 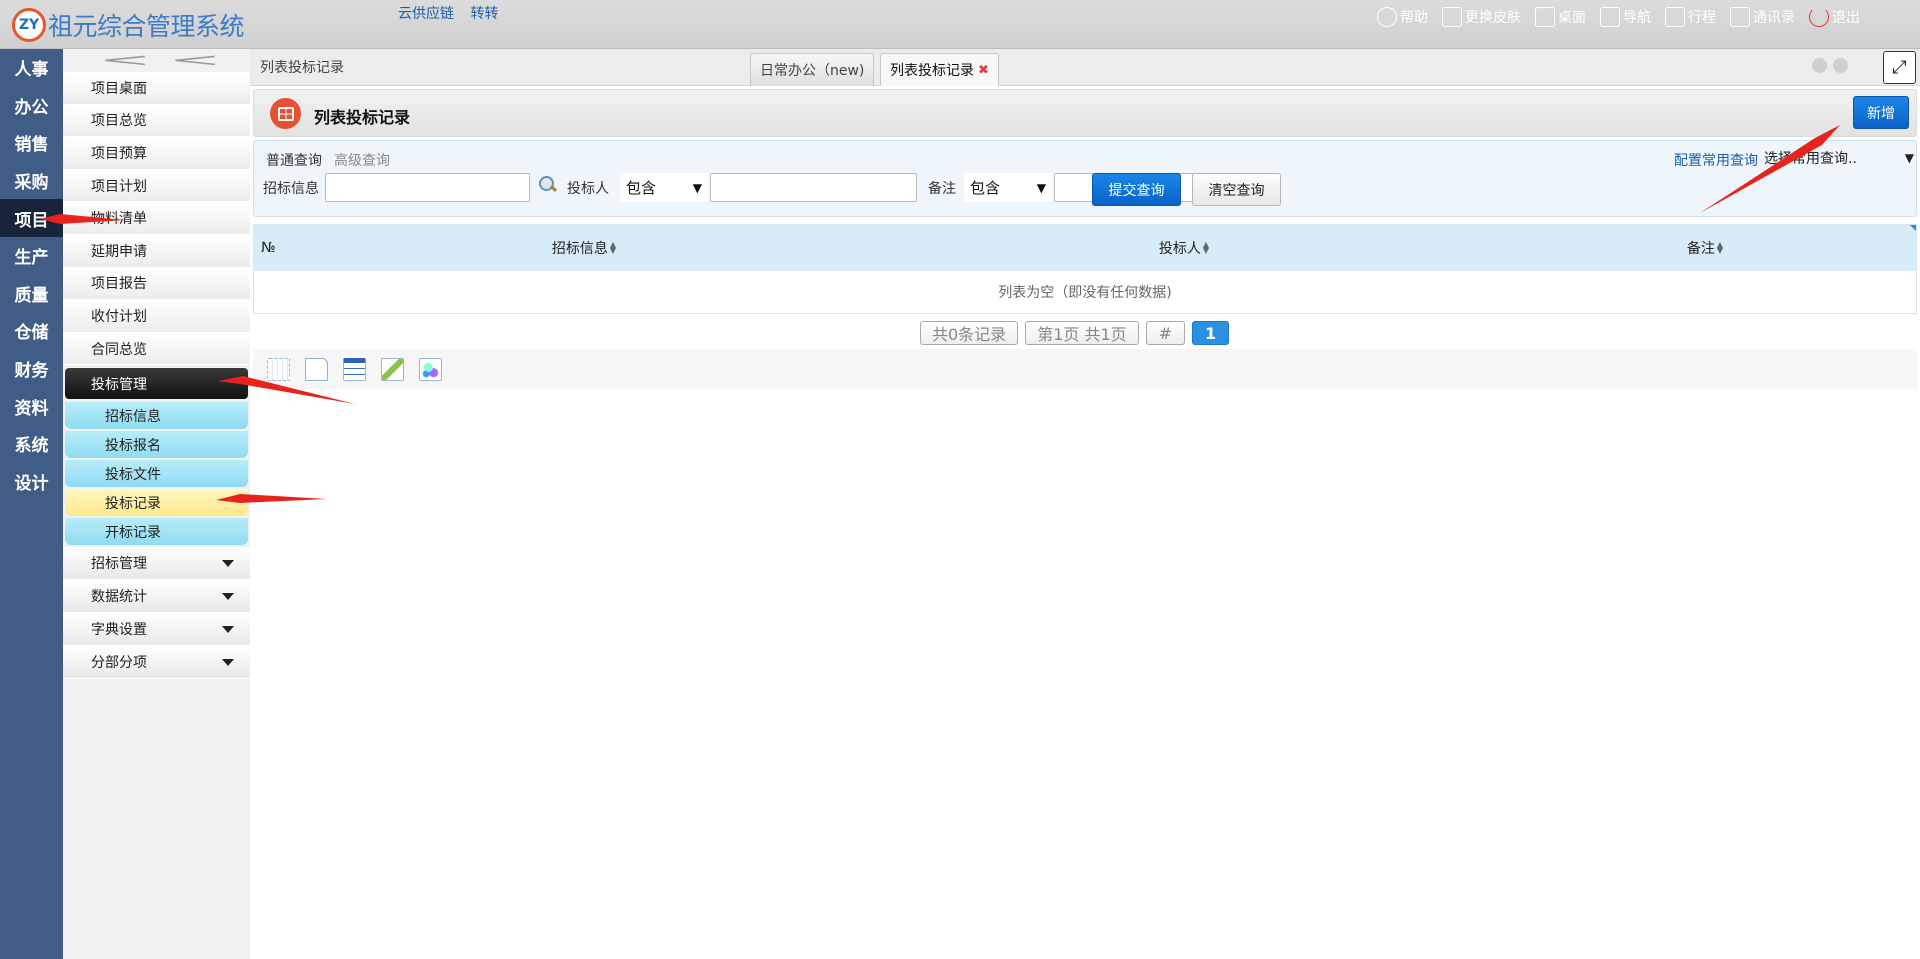 What do you see at coordinates (588, 189) in the screenshot?
I see `bidder-label: 投标人` at bounding box center [588, 189].